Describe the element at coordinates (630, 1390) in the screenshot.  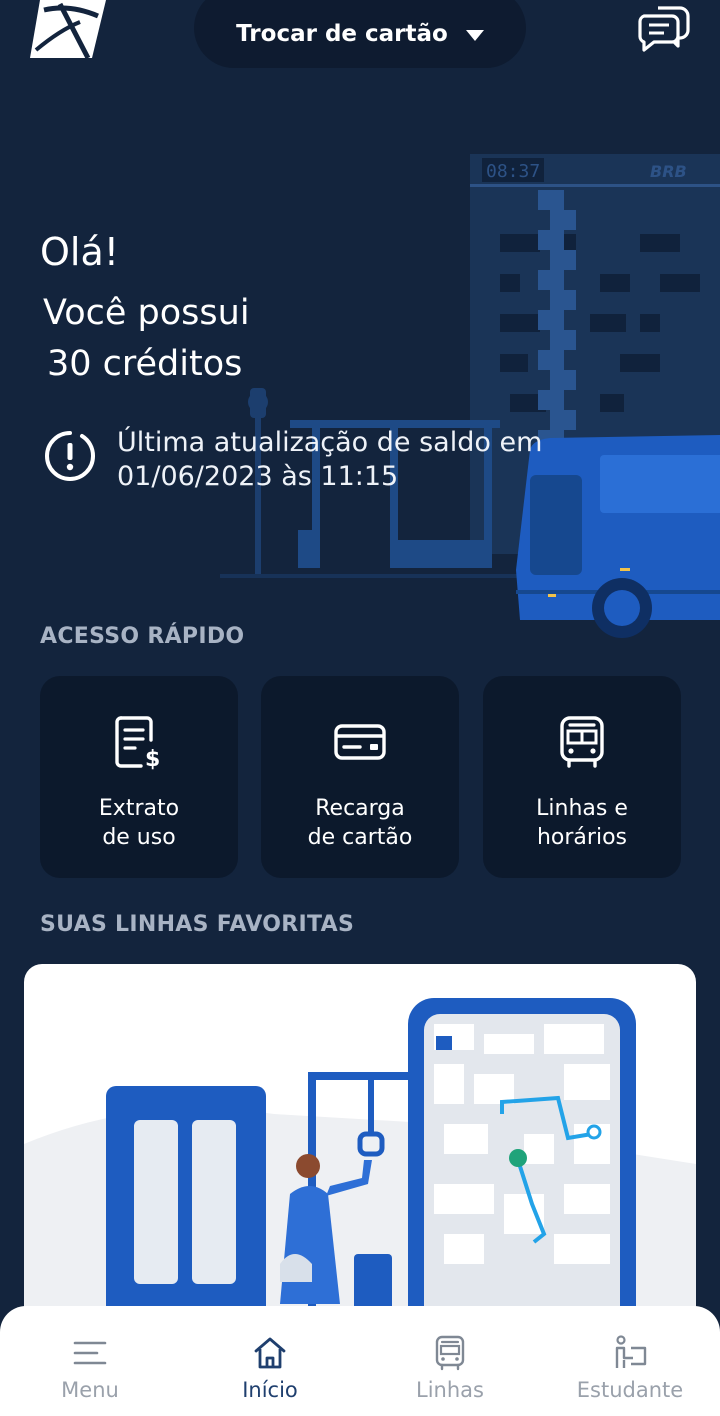
I see `nav-estudante-label: Estudante` at that location.